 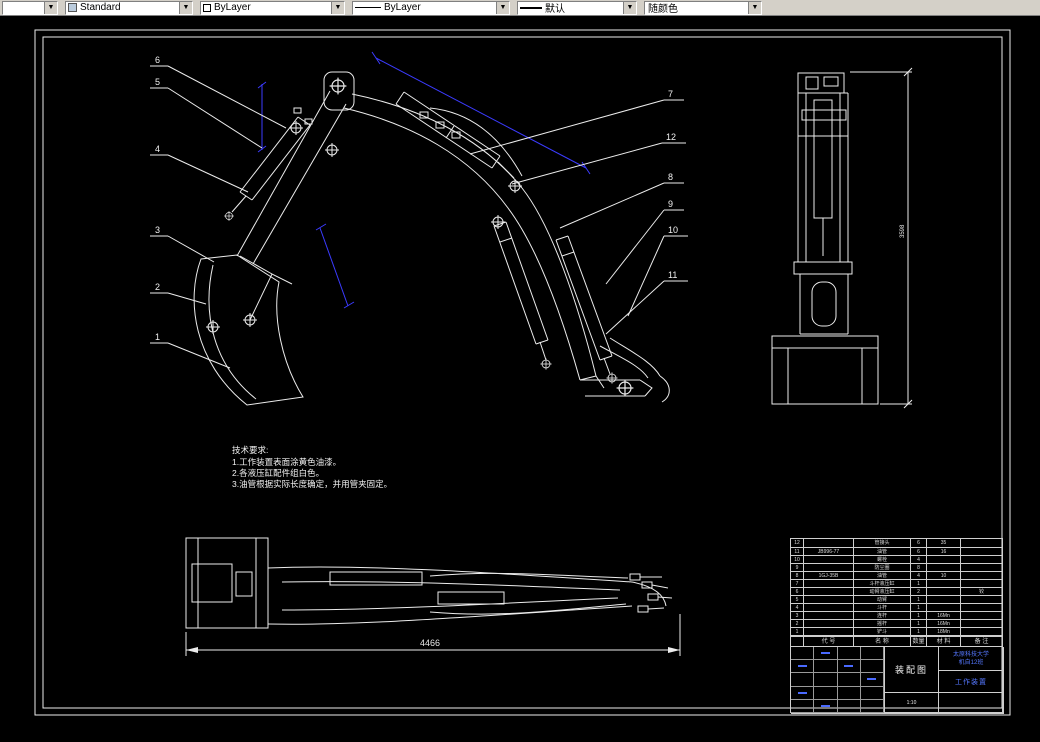 What do you see at coordinates (797, 543) in the screenshot?
I see `parts-cell-num: 12` at bounding box center [797, 543].